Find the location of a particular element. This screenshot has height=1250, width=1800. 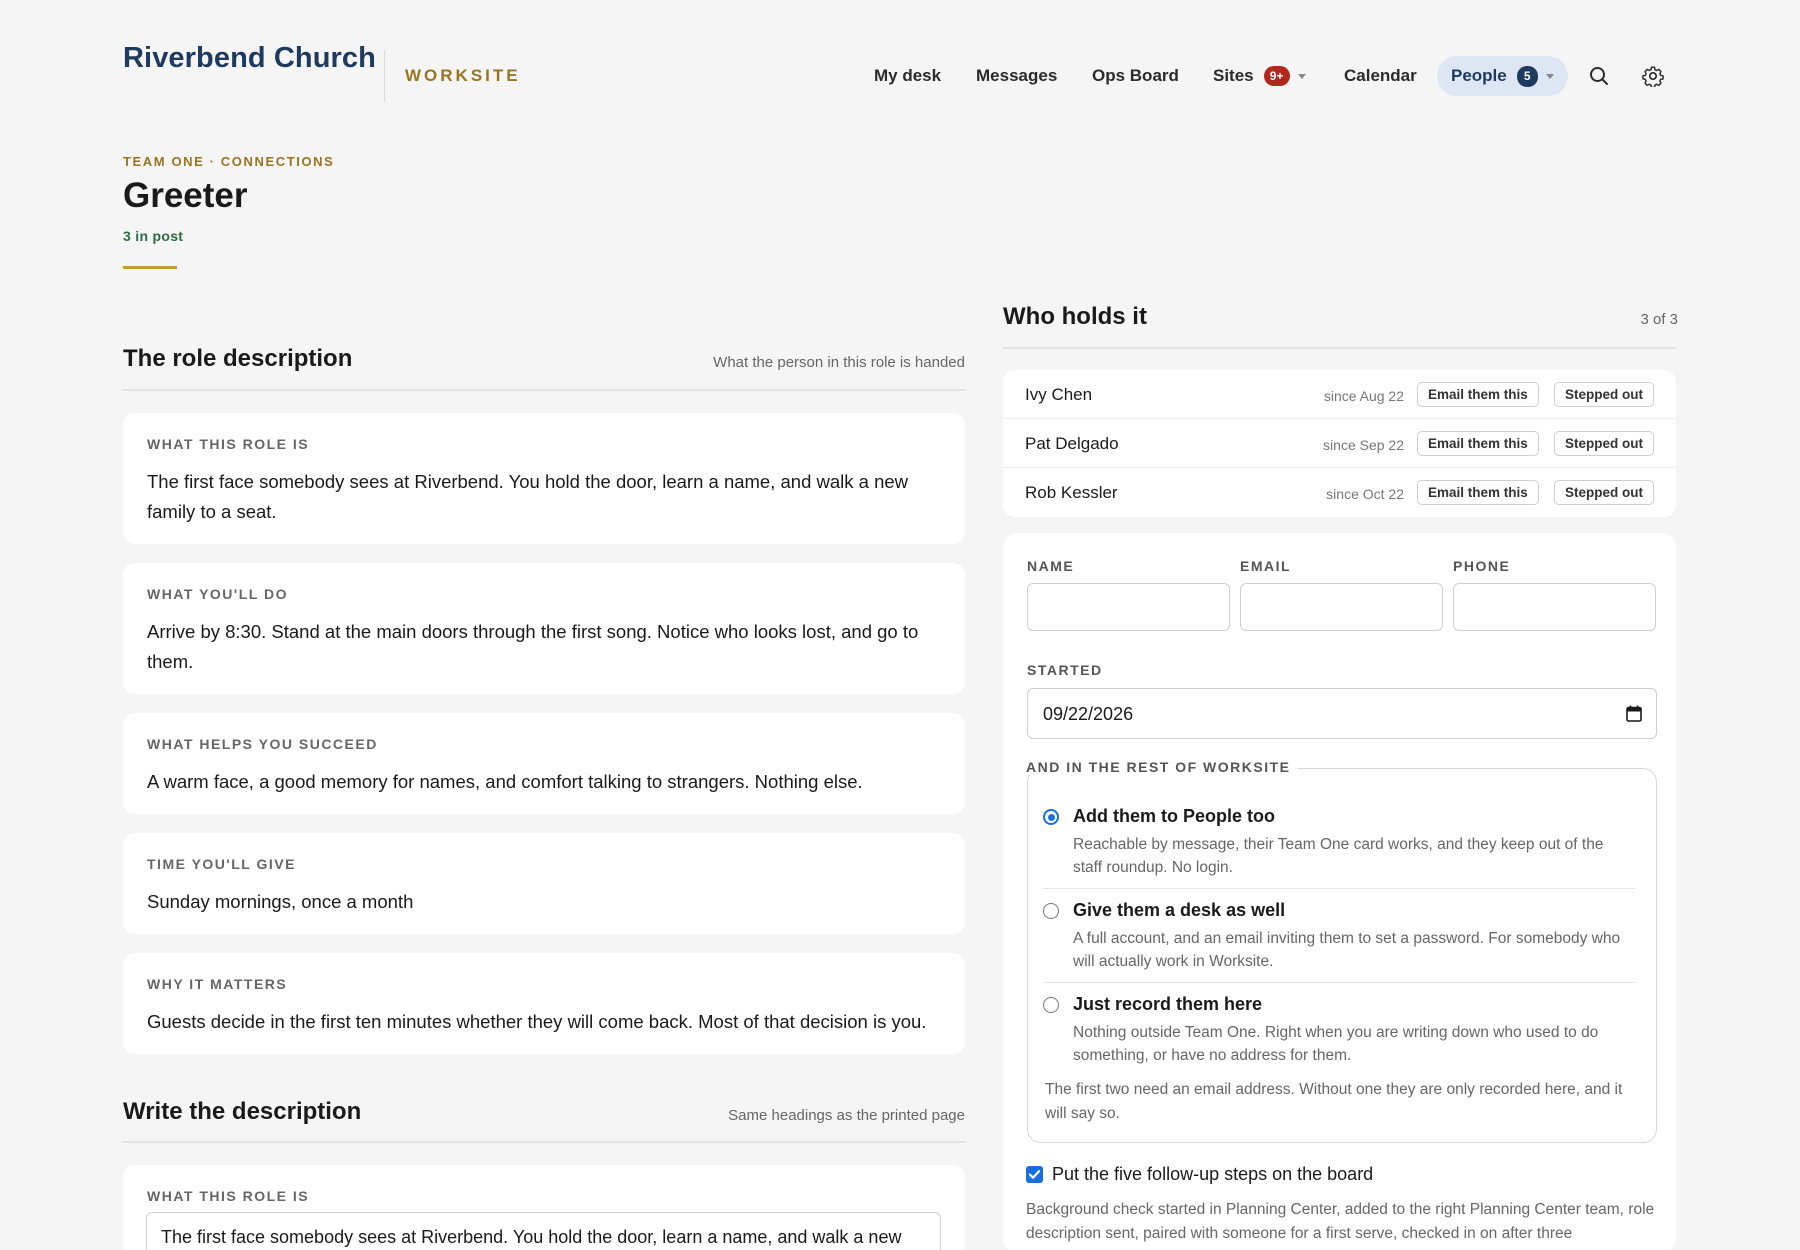

name-label: NAME is located at coordinates (1051, 566).